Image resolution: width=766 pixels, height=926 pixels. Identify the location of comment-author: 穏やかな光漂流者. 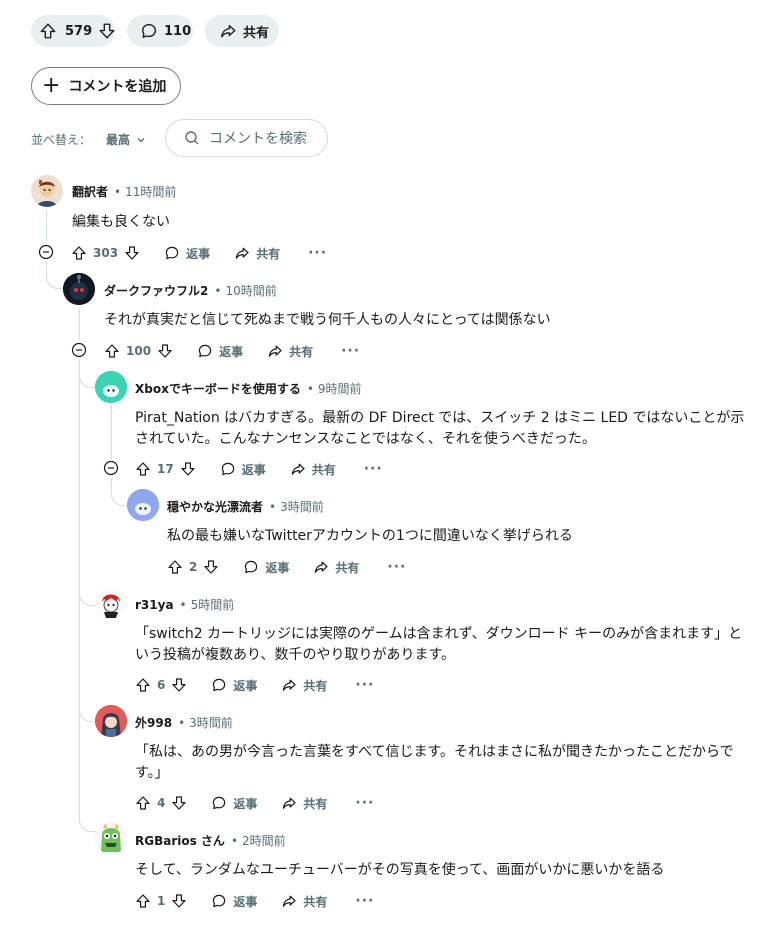
(215, 506).